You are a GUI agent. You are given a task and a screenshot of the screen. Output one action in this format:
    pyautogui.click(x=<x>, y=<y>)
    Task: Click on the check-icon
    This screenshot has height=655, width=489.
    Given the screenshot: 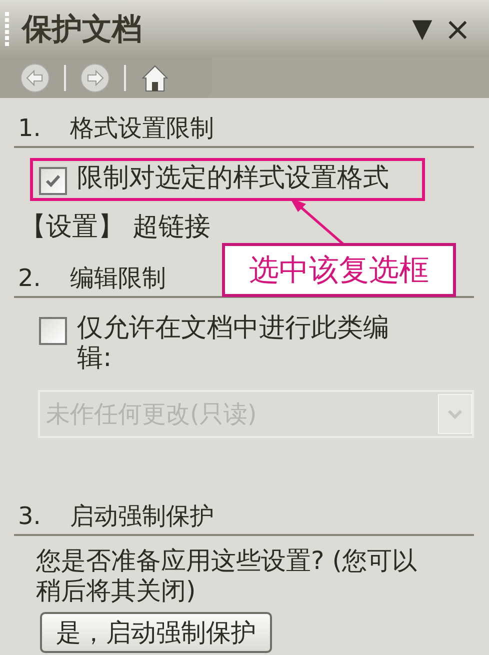 What is the action you would take?
    pyautogui.click(x=53, y=181)
    